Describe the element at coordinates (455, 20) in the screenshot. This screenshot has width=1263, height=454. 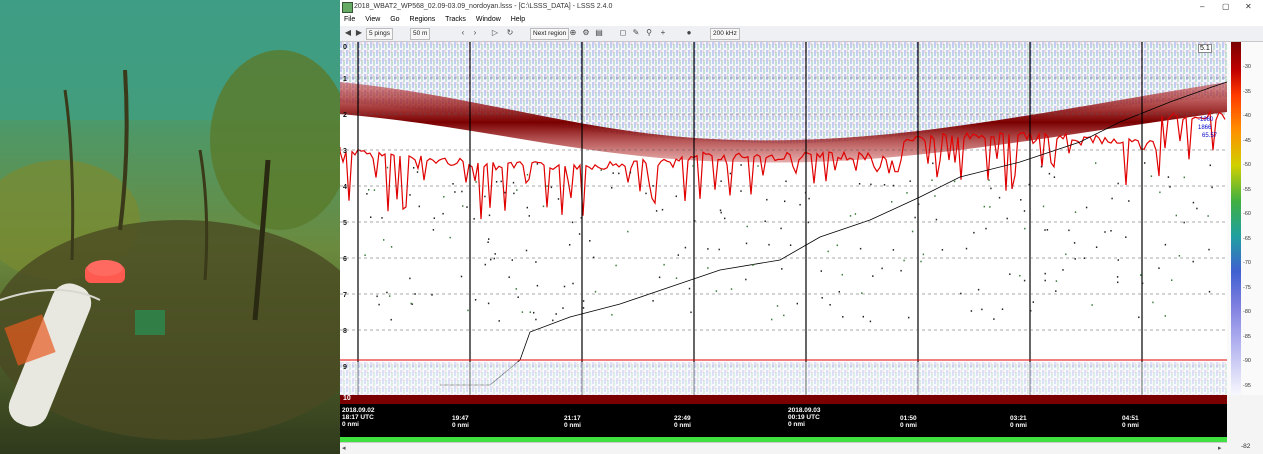
I see `menu-tracks: Tracks` at that location.